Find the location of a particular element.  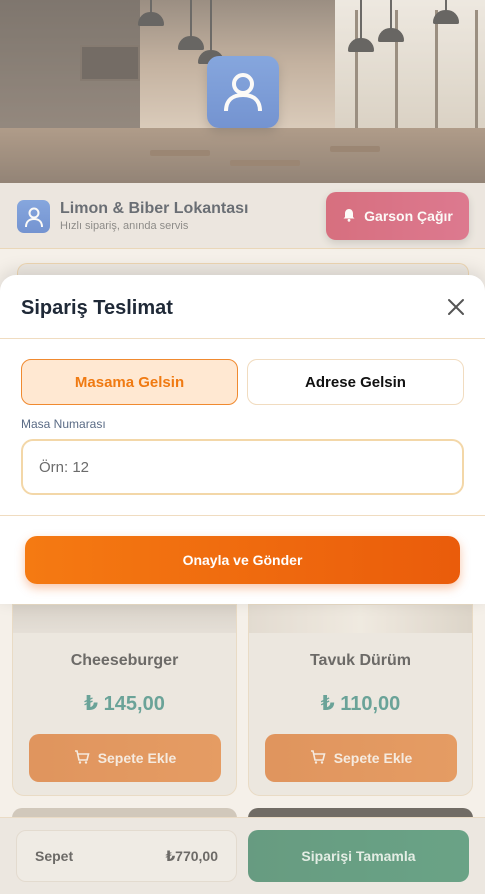

option-table-delivery: Masama Gelsin is located at coordinates (129, 382).